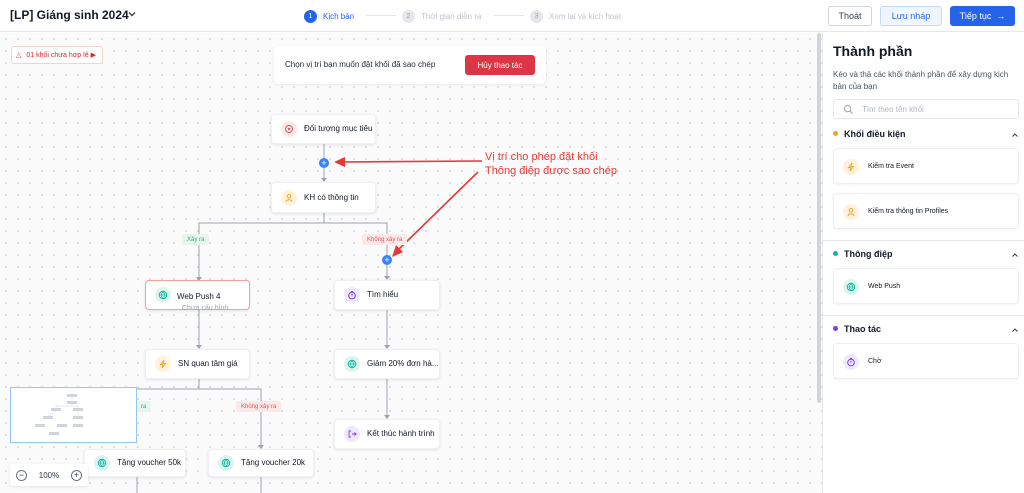  What do you see at coordinates (383, 294) in the screenshot?
I see `node-label: Tìm hiểu` at bounding box center [383, 294].